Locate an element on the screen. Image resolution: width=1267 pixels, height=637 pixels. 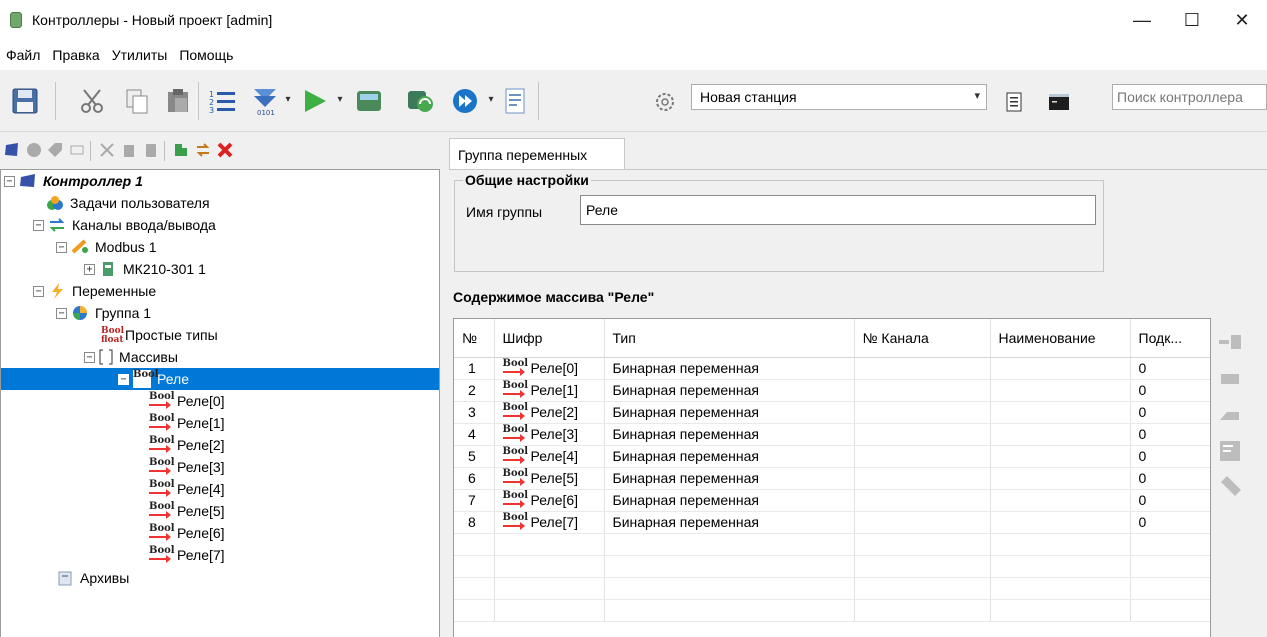
download-icon: 0101 is located at coordinates (265, 101).